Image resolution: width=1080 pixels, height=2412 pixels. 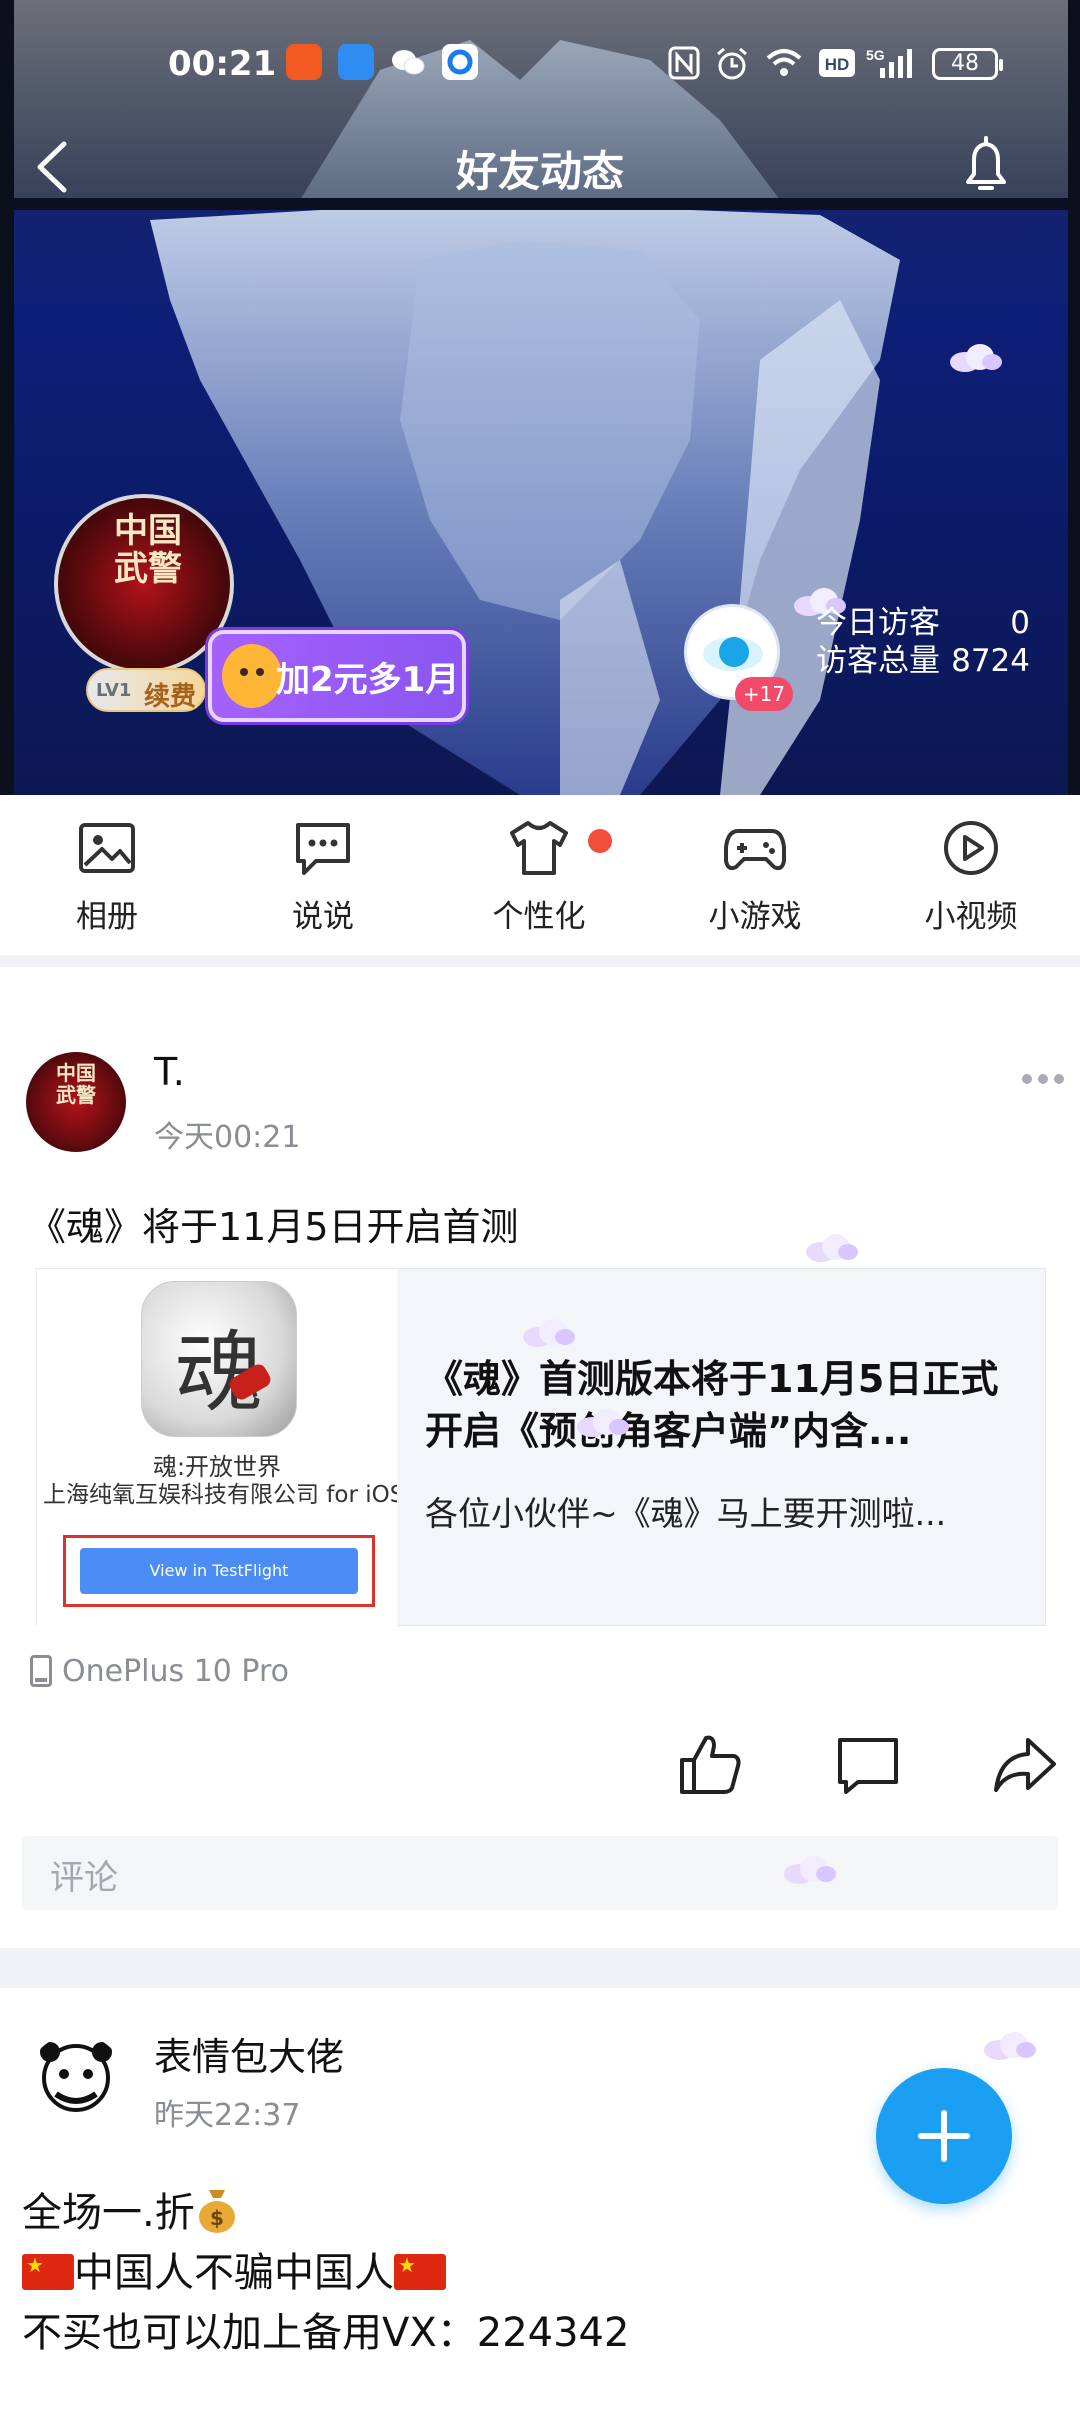 I want to click on post-text-line: 全场一.折 $, so click(x=130, y=2209).